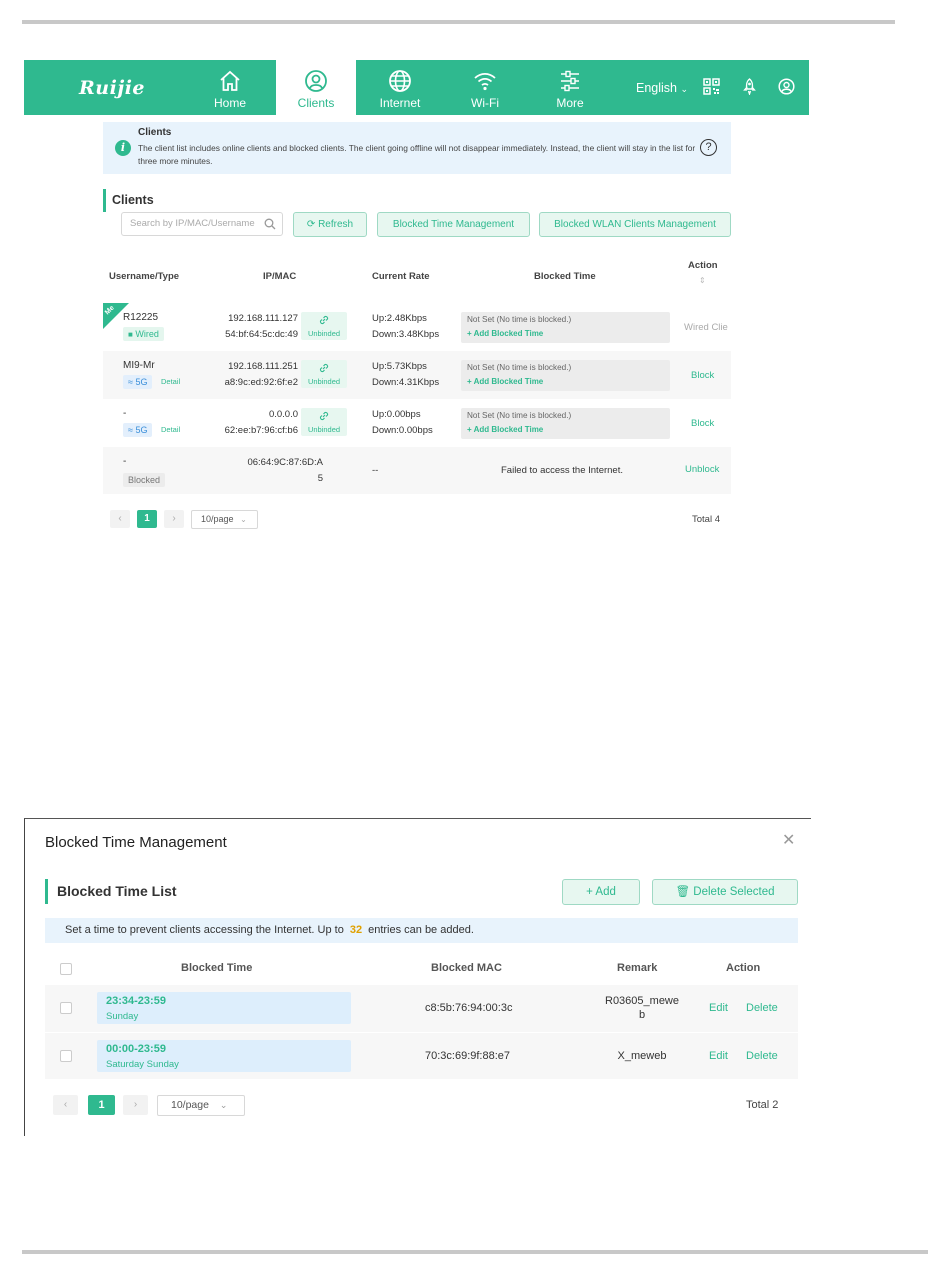 The height and width of the screenshot is (1276, 950). Describe the element at coordinates (702, 469) in the screenshot. I see `unblock-button: Unblock` at that location.